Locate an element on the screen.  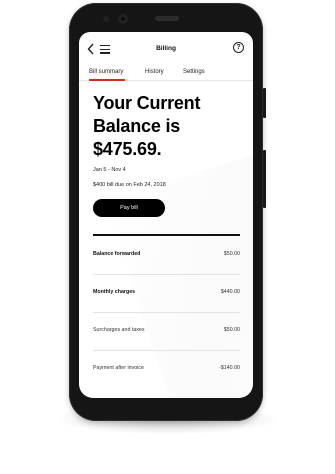
line-item-row: Monthly charges $440.00 is located at coordinates (166, 293).